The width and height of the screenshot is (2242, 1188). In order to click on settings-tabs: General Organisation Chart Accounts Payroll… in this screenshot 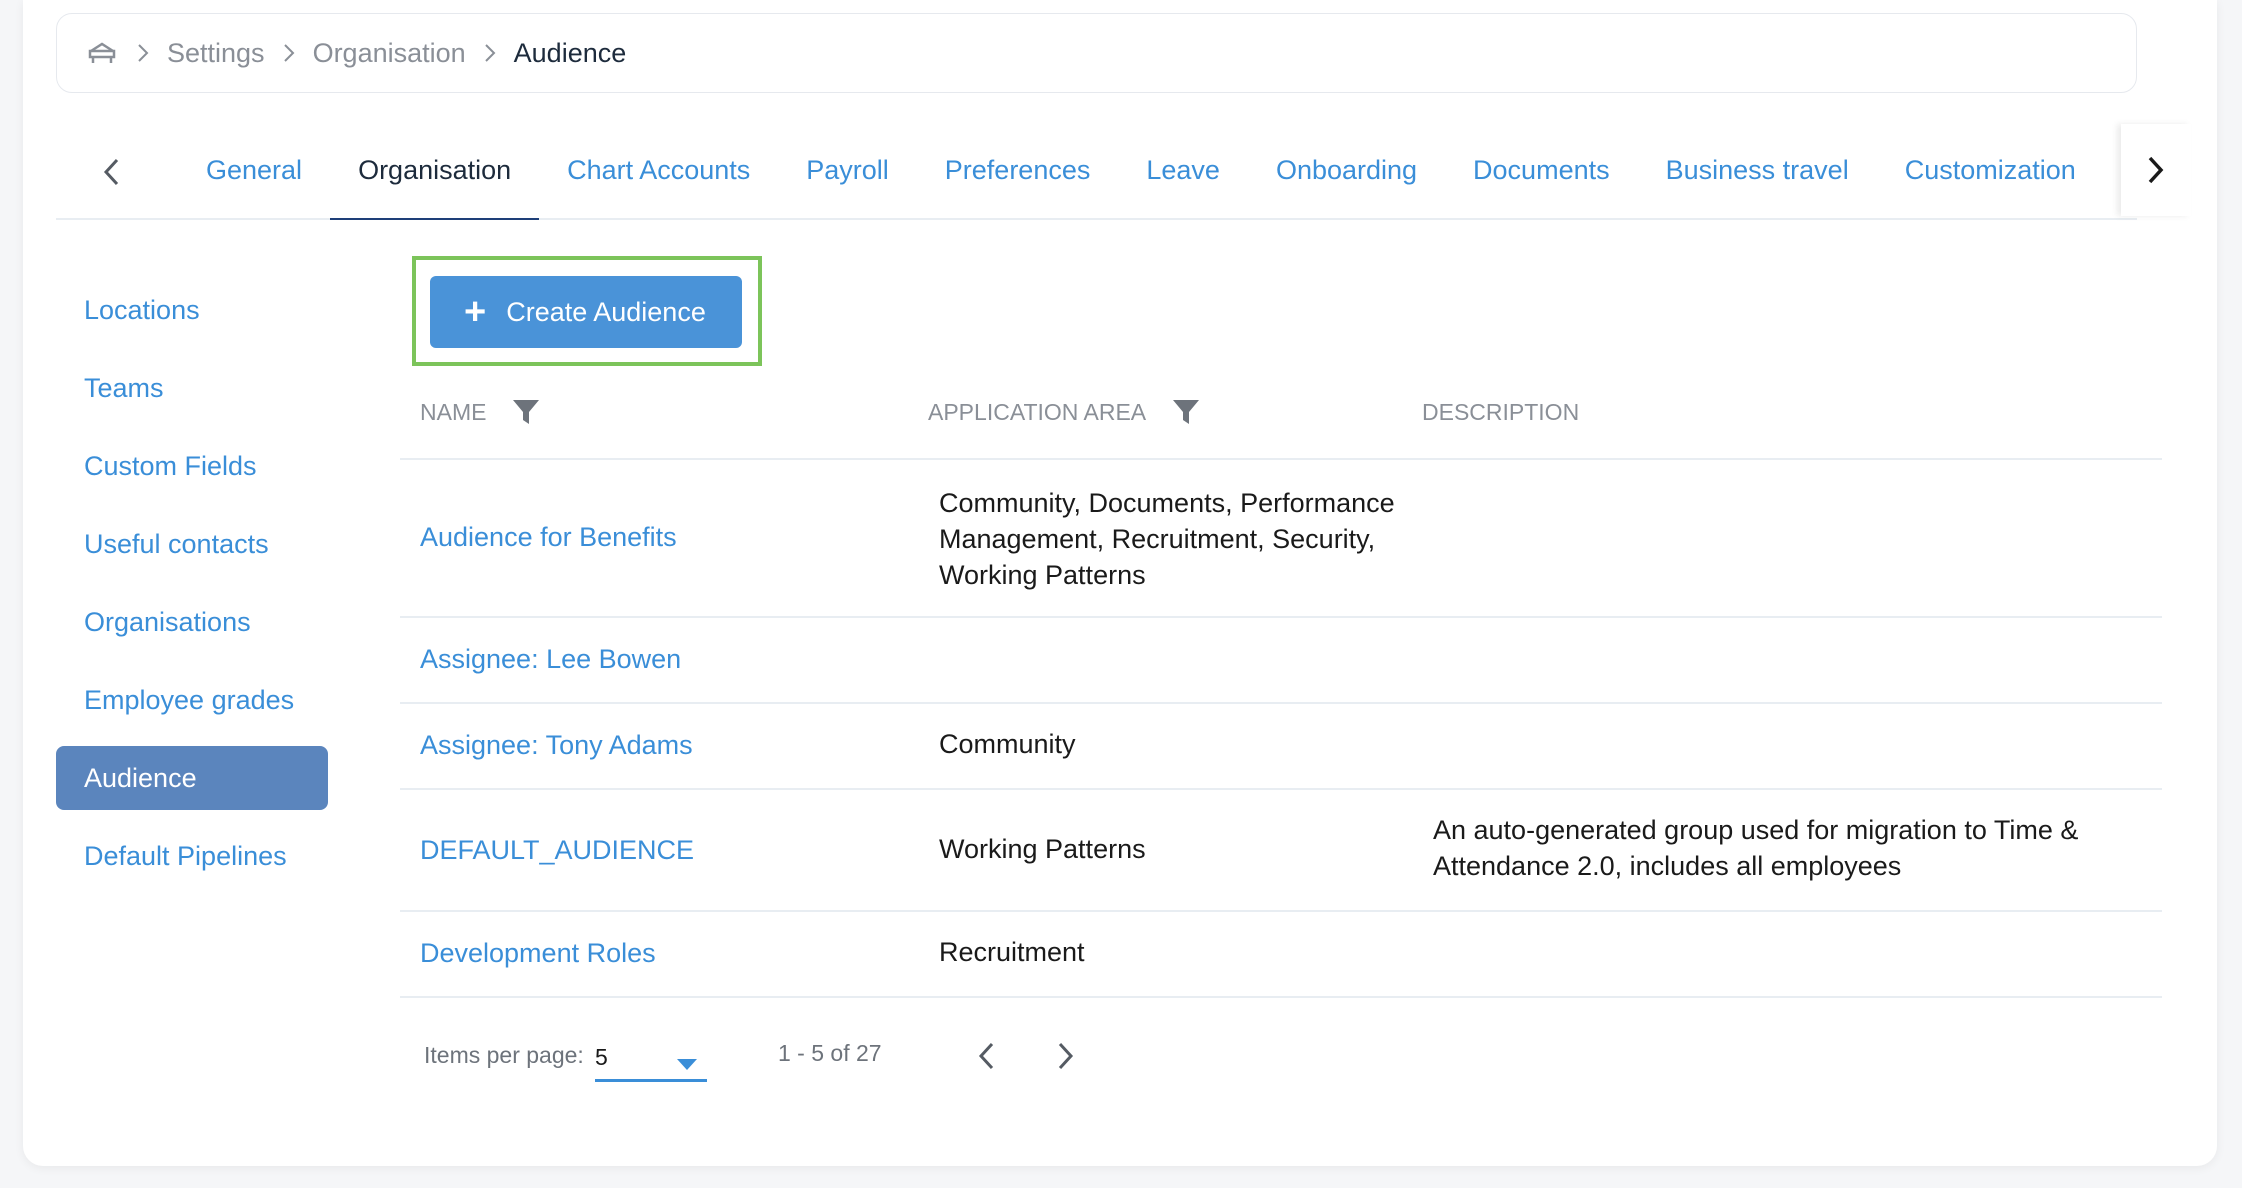, I will do `click(1123, 170)`.